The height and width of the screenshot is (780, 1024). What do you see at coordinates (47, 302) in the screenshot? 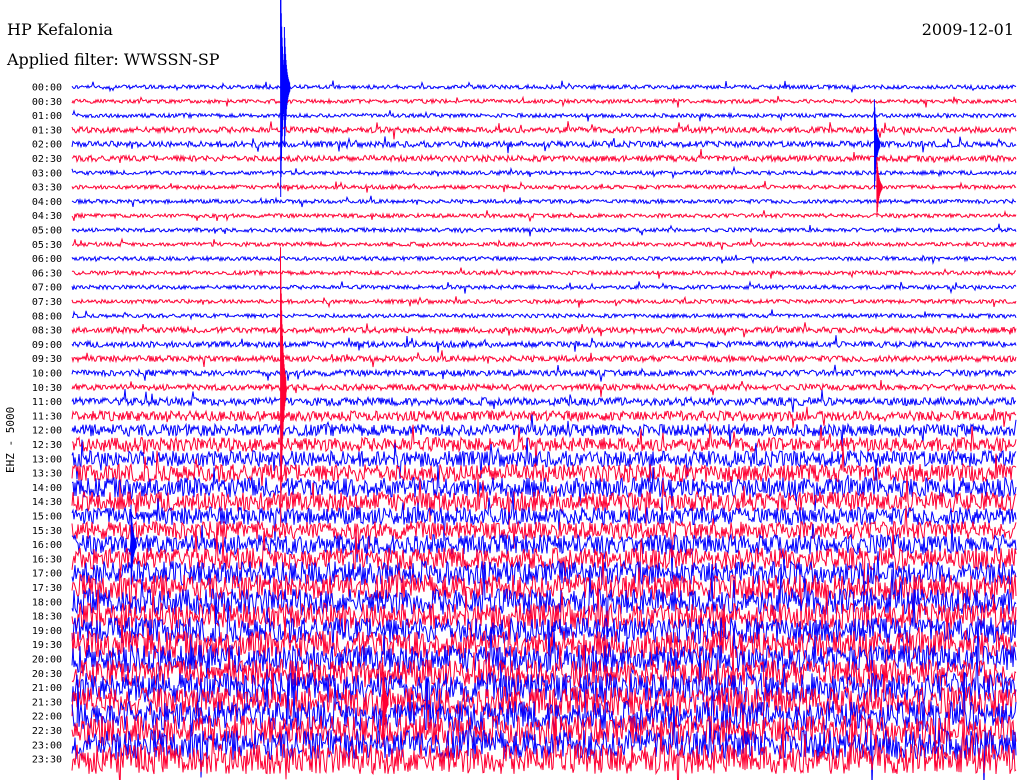
I see `row-time-label: 07:30` at bounding box center [47, 302].